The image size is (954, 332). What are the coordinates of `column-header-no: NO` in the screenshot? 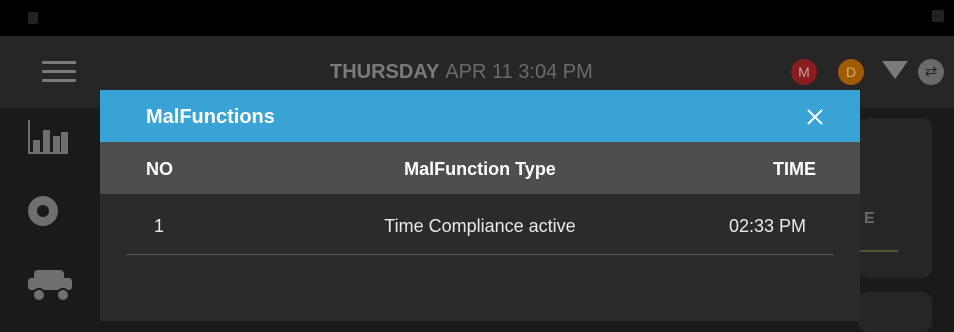 It's located at (159, 169).